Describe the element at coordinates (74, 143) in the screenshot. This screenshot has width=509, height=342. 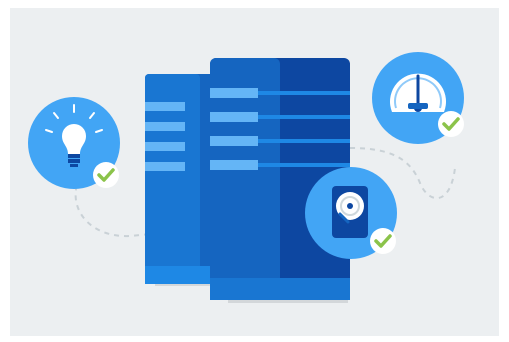
I see `lightbulb-badge` at that location.